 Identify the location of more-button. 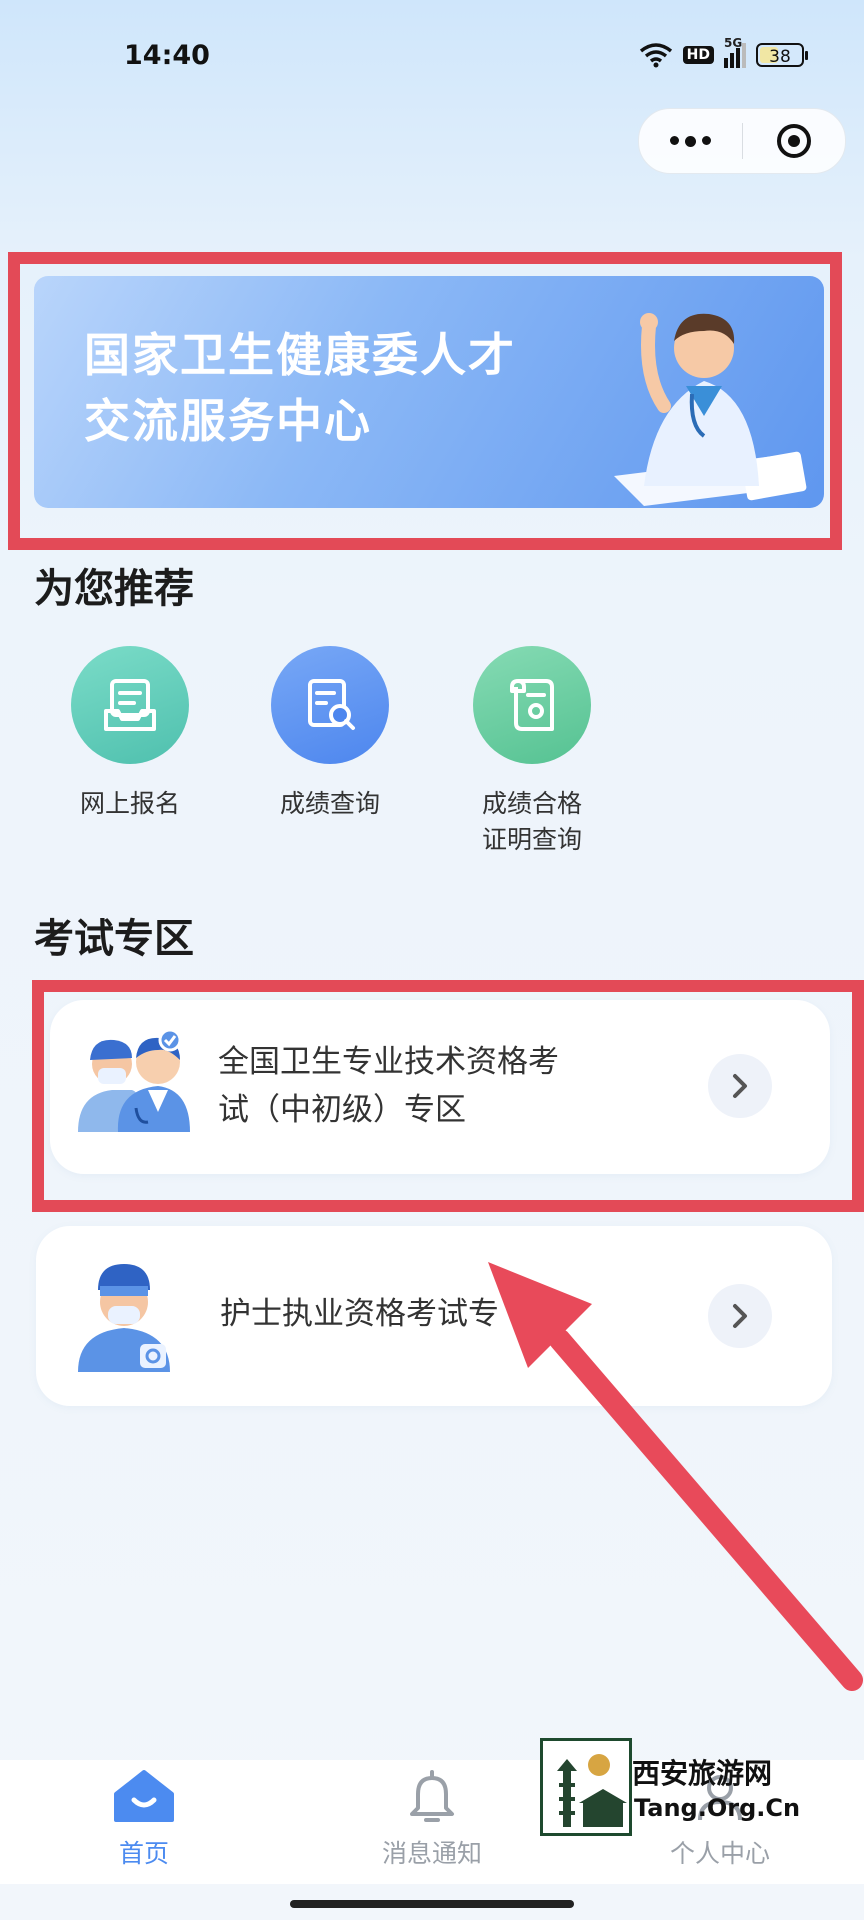
(690, 141).